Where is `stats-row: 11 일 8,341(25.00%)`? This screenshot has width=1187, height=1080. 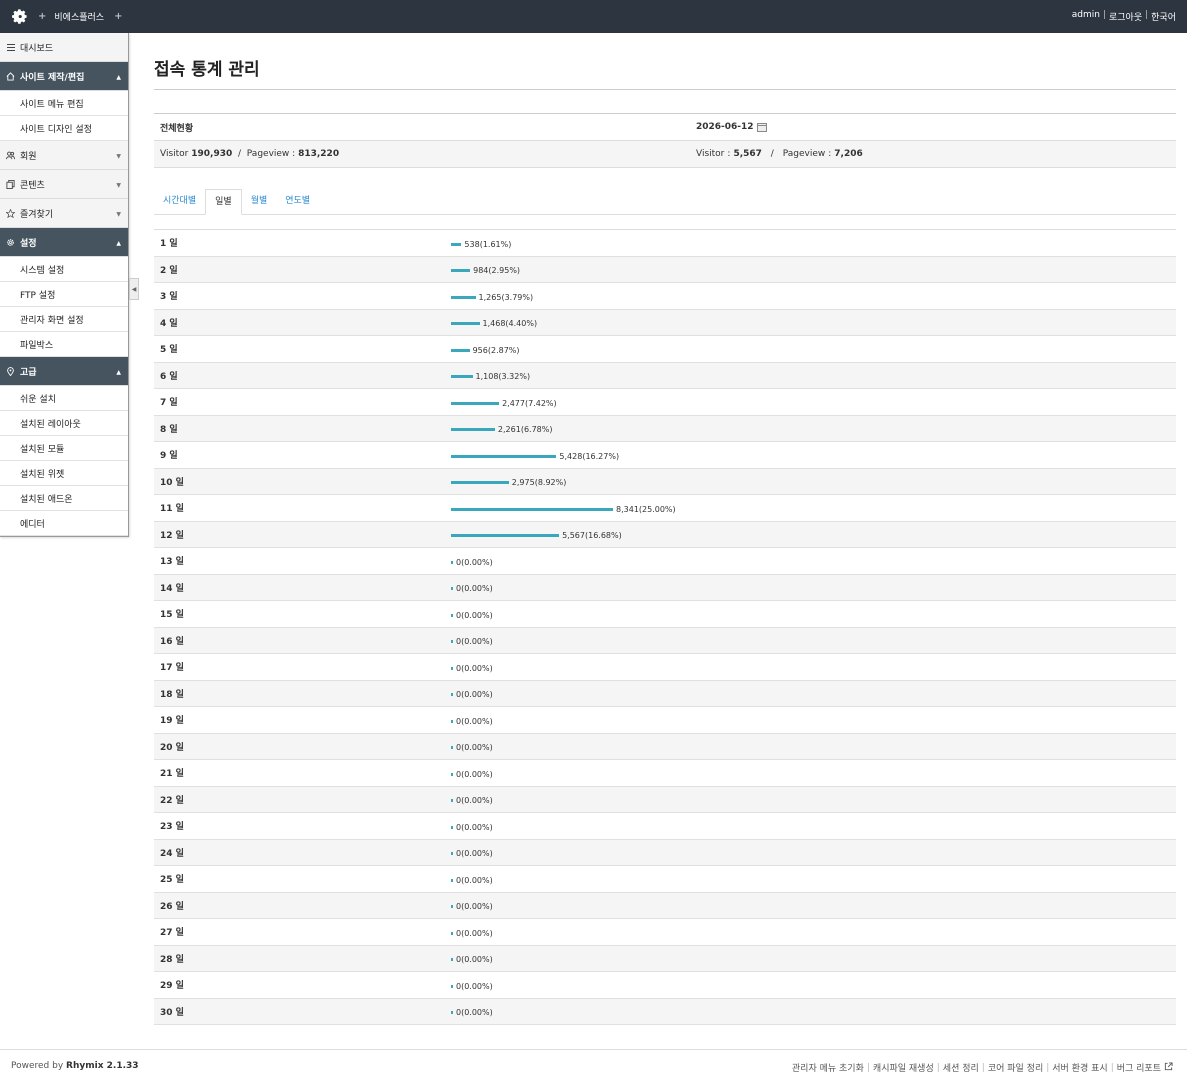
stats-row: 11 일 8,341(25.00%) is located at coordinates (665, 508).